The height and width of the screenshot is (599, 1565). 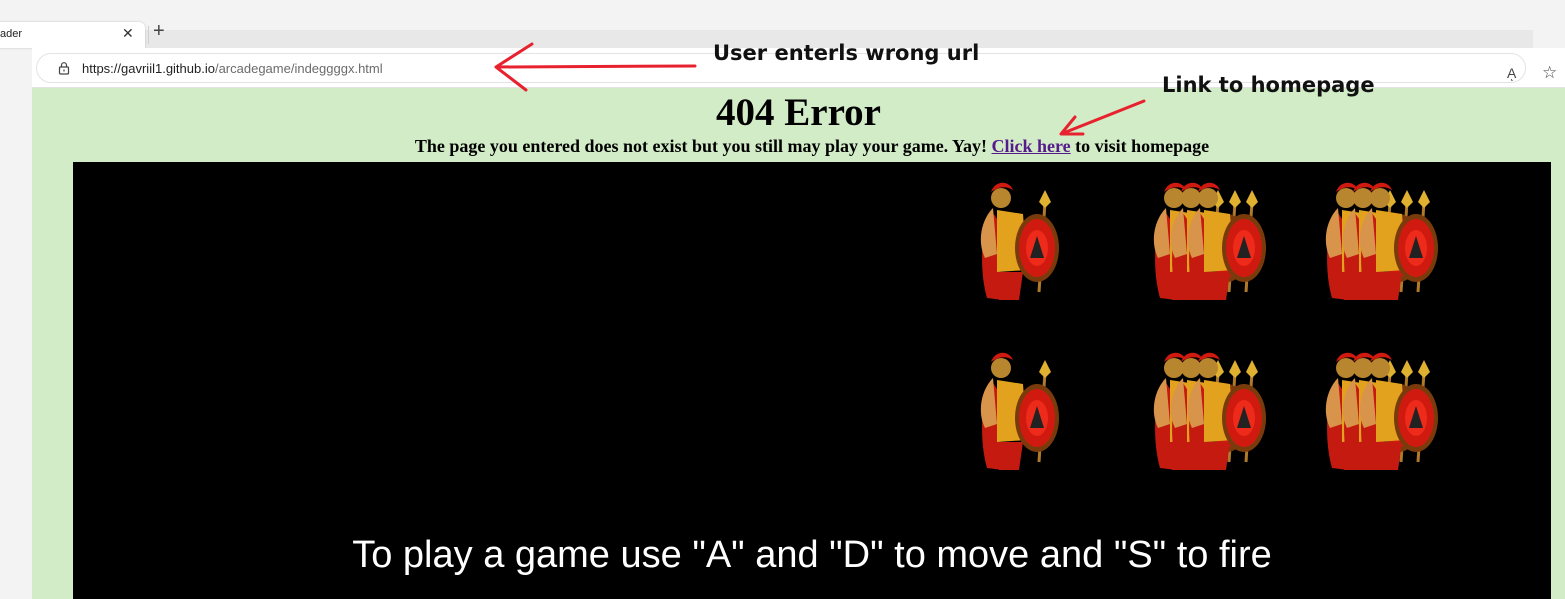 What do you see at coordinates (846, 53) in the screenshot?
I see `annotation-wrong-url: User enterls wrong url` at bounding box center [846, 53].